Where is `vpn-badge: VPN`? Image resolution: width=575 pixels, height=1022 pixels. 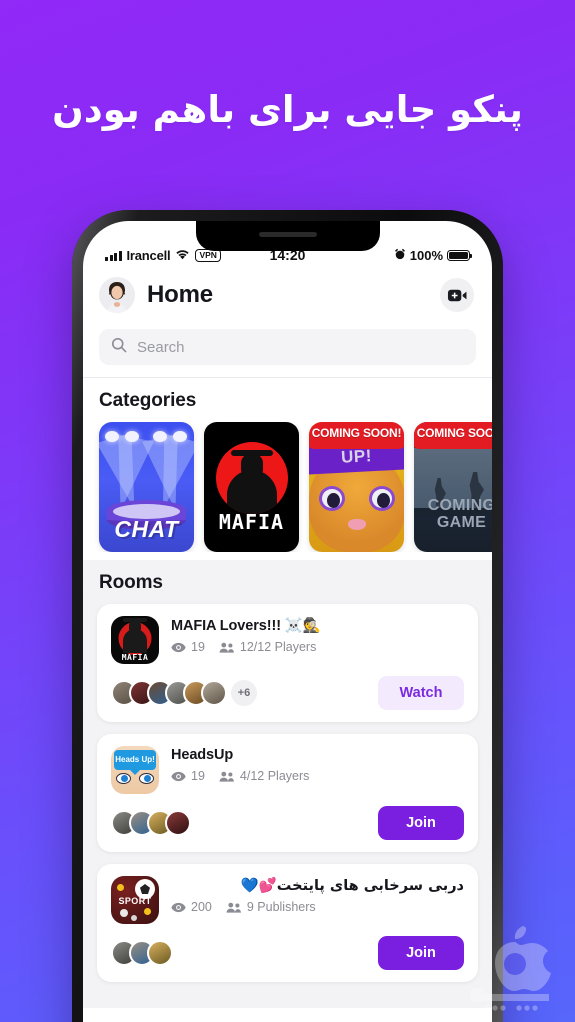
vpn-badge: VPN is located at coordinates (208, 255).